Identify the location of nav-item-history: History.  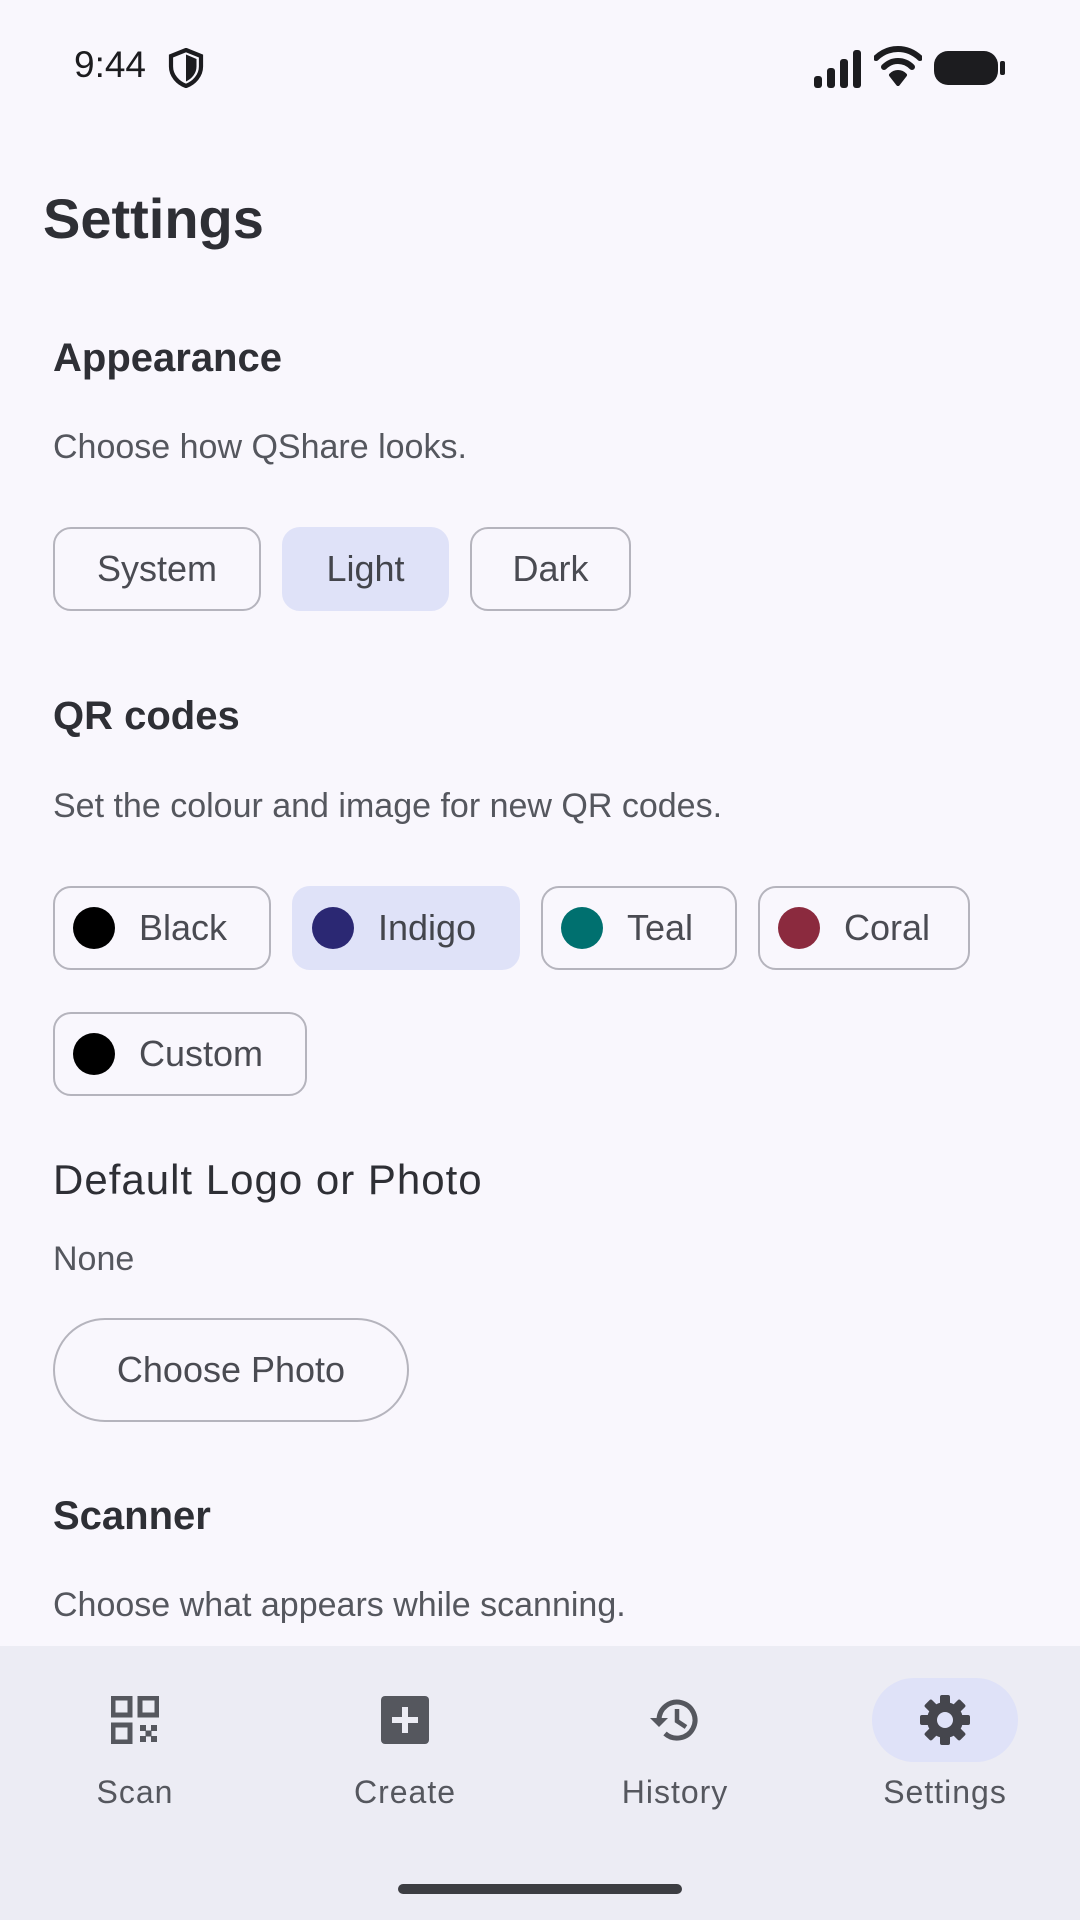
(675, 1741).